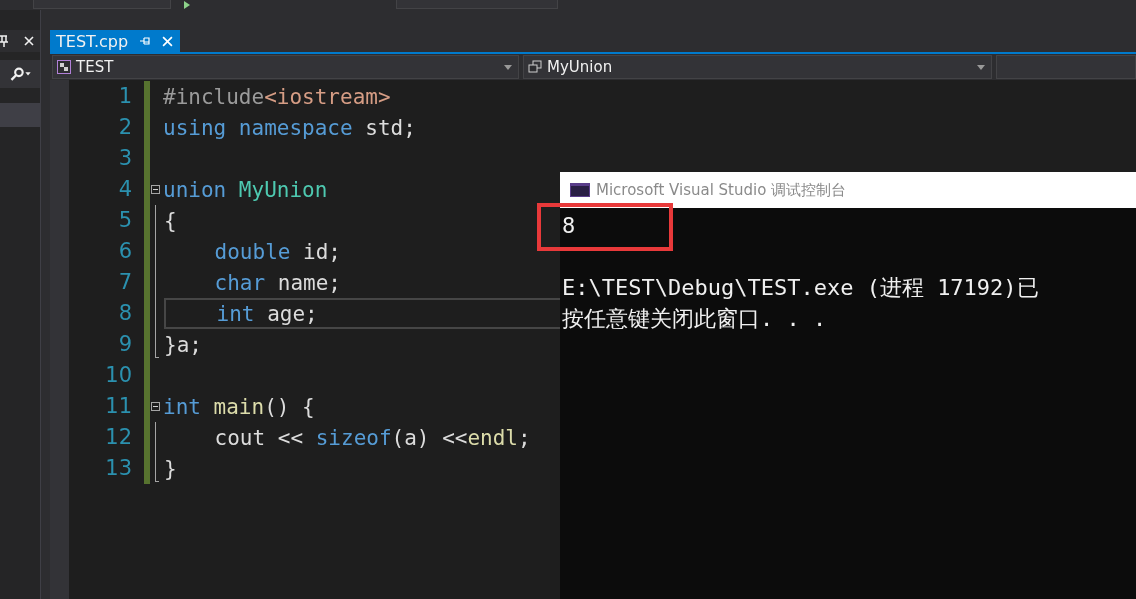 The image size is (1136, 599). Describe the element at coordinates (170, 468) in the screenshot. I see `code-line: }` at that location.